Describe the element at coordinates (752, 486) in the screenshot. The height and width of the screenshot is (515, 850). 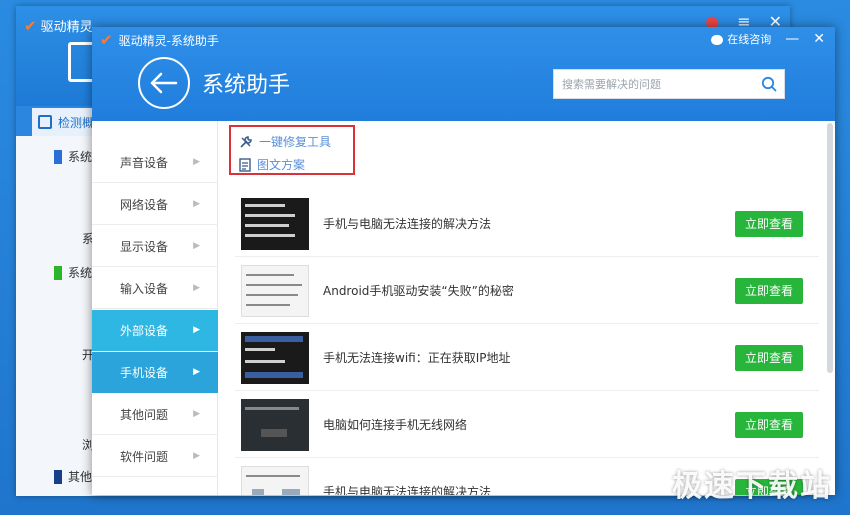
I see `watermark-text: 极速下载站` at that location.